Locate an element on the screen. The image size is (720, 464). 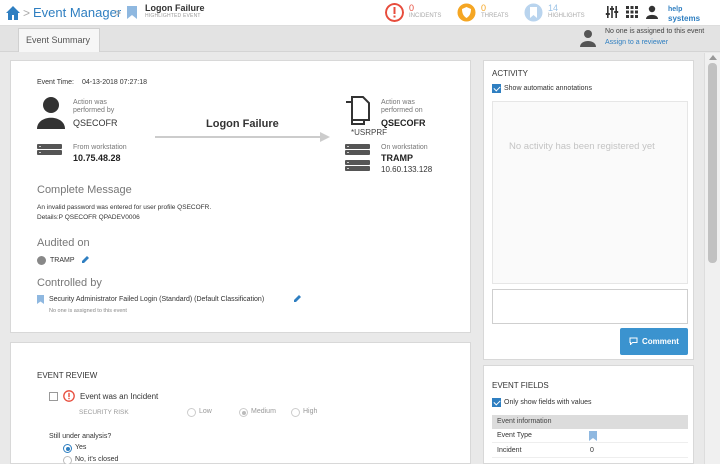
copy-document-icon is located at coordinates (358, 110).